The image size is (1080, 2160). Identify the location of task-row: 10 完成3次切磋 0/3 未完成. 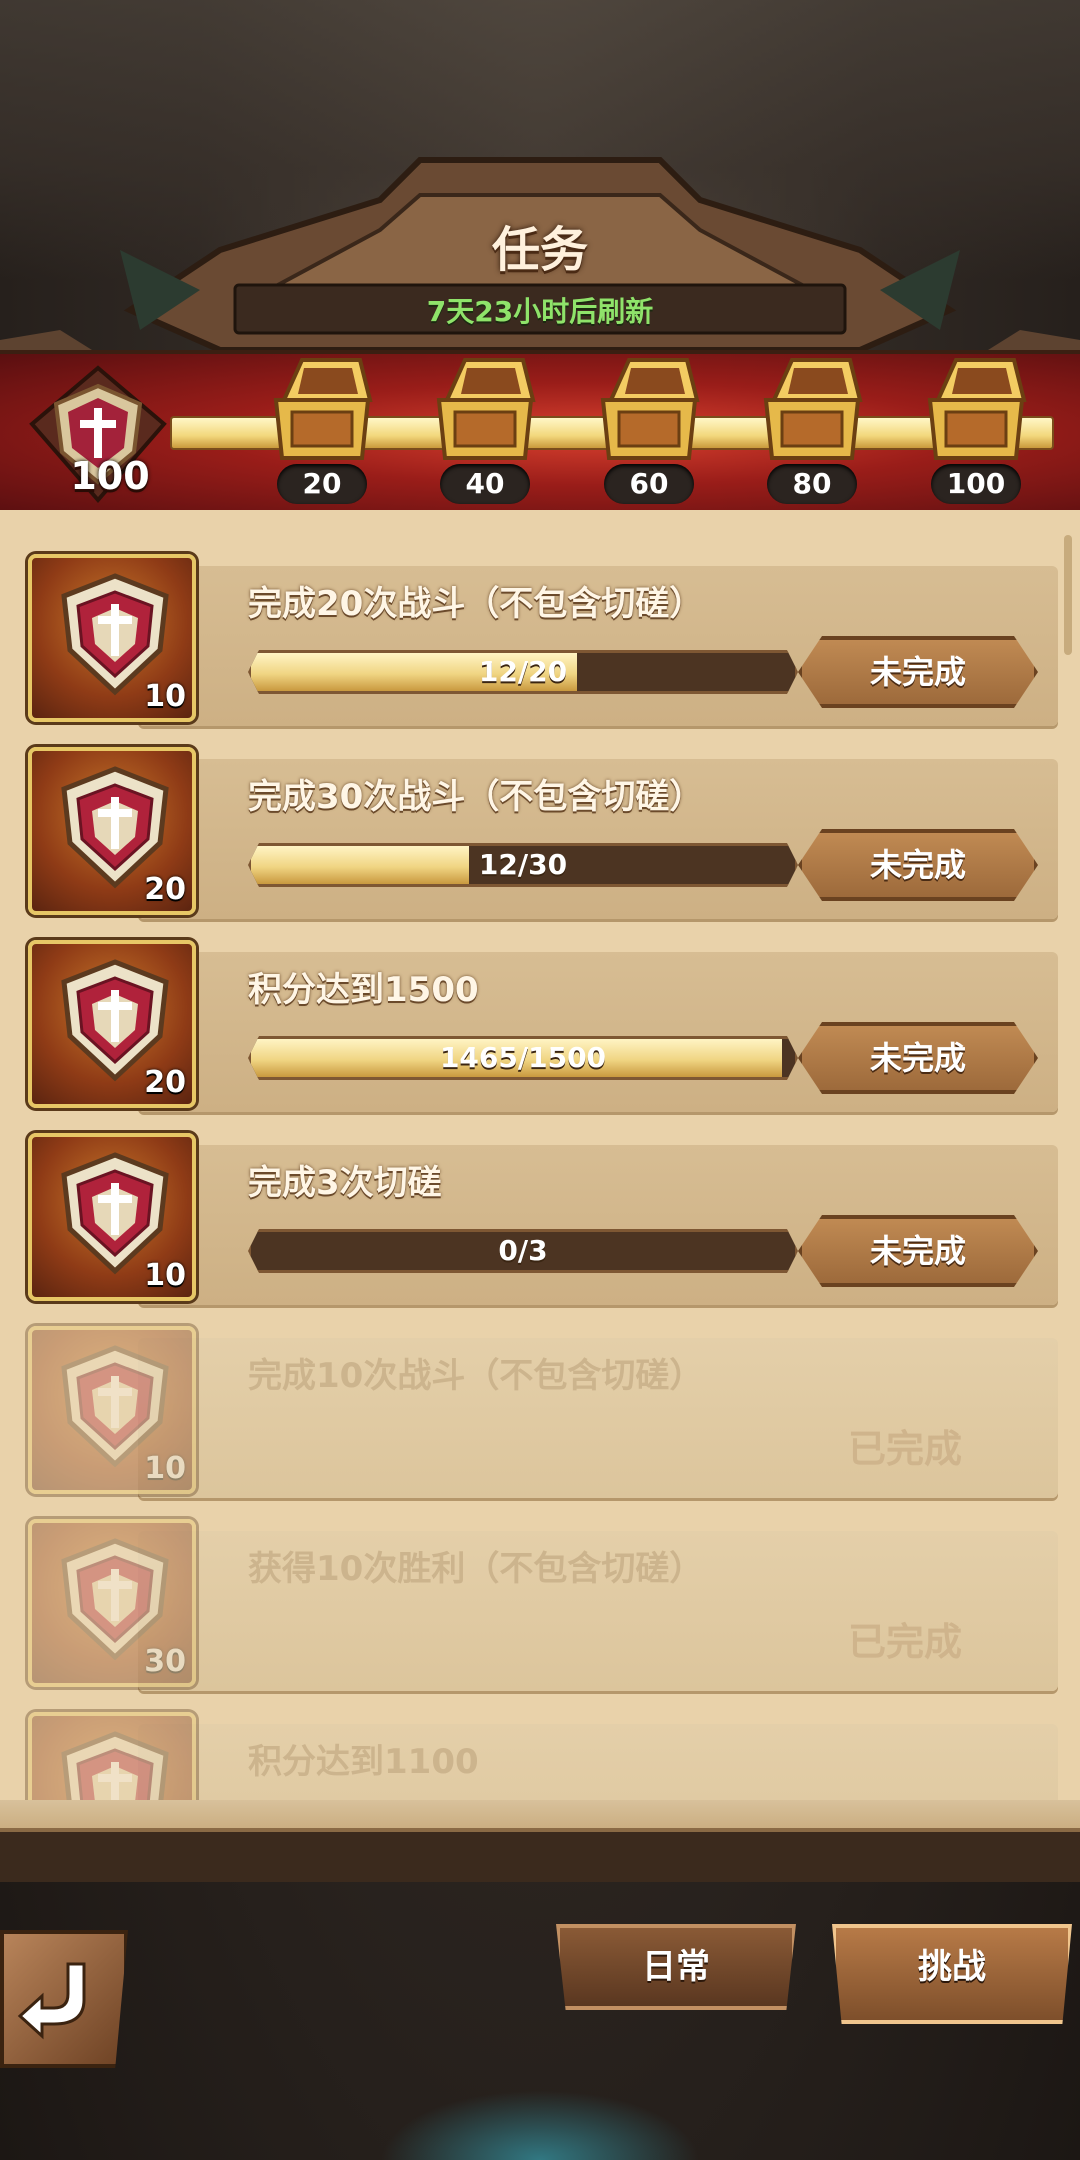
(543, 1219).